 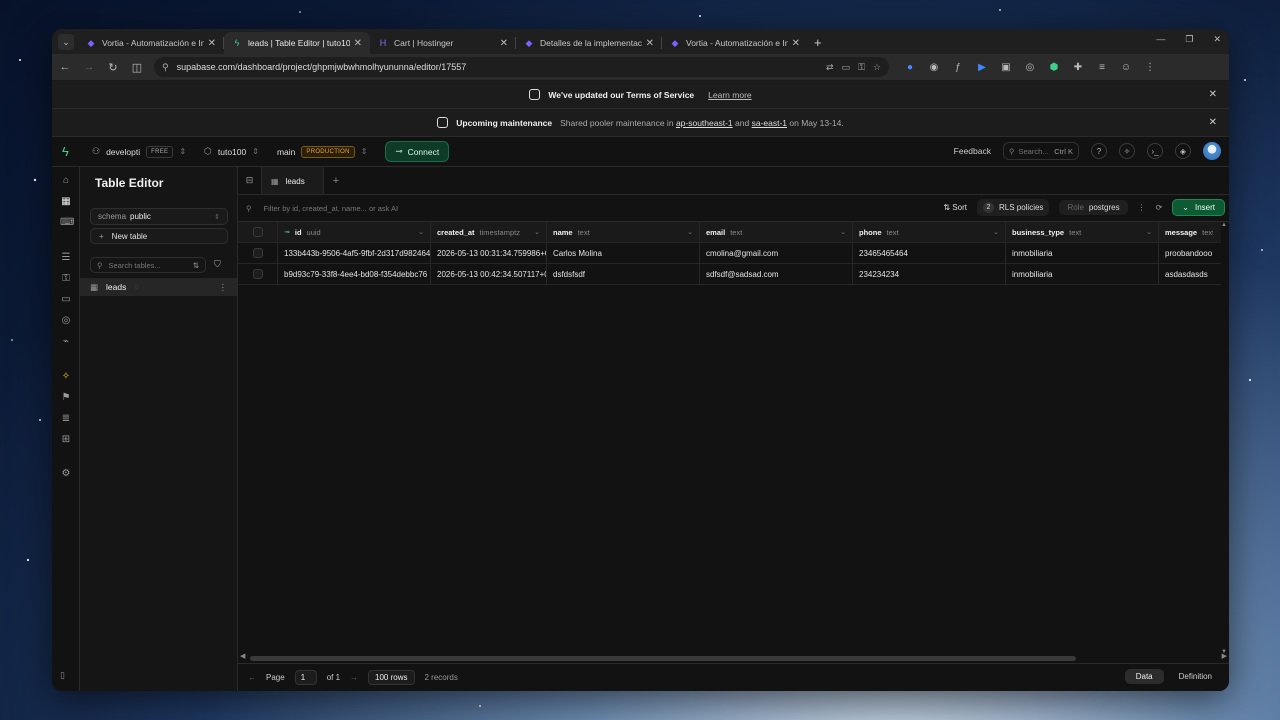 What do you see at coordinates (1224, 656) in the screenshot?
I see `scroll-right-icon: ▶` at bounding box center [1224, 656].